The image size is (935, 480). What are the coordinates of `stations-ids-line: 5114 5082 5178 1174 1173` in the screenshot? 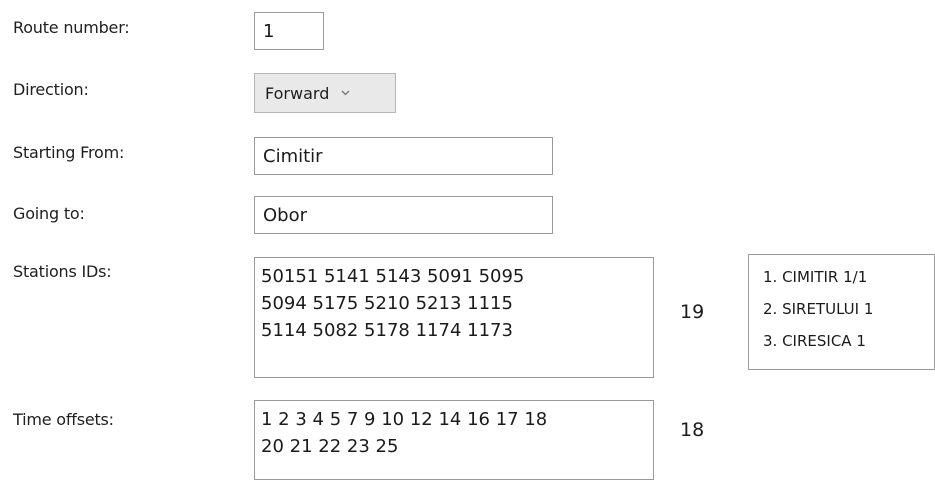 It's located at (387, 330).